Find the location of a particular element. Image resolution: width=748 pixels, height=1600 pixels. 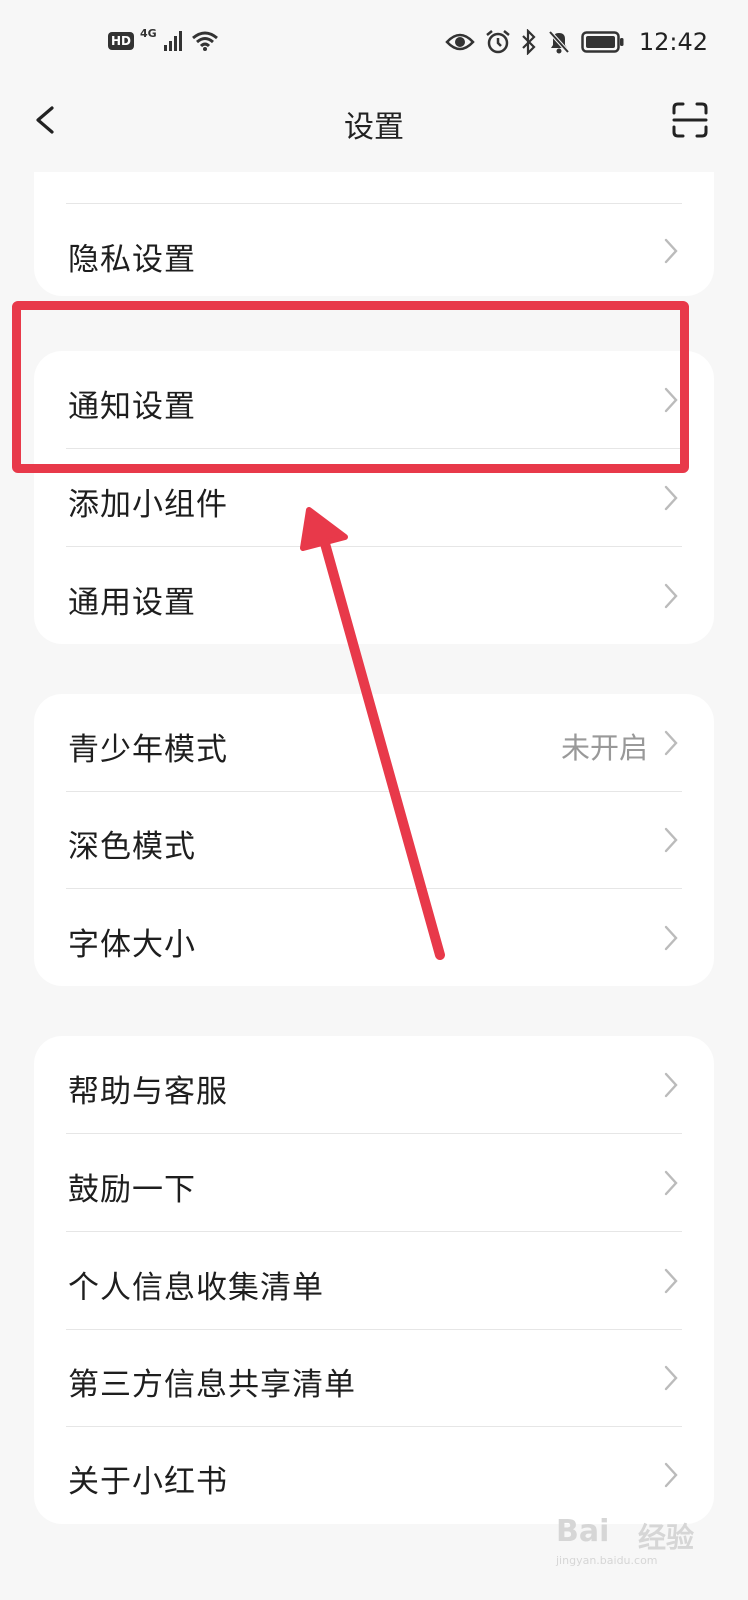

signal-icon is located at coordinates (172, 41).